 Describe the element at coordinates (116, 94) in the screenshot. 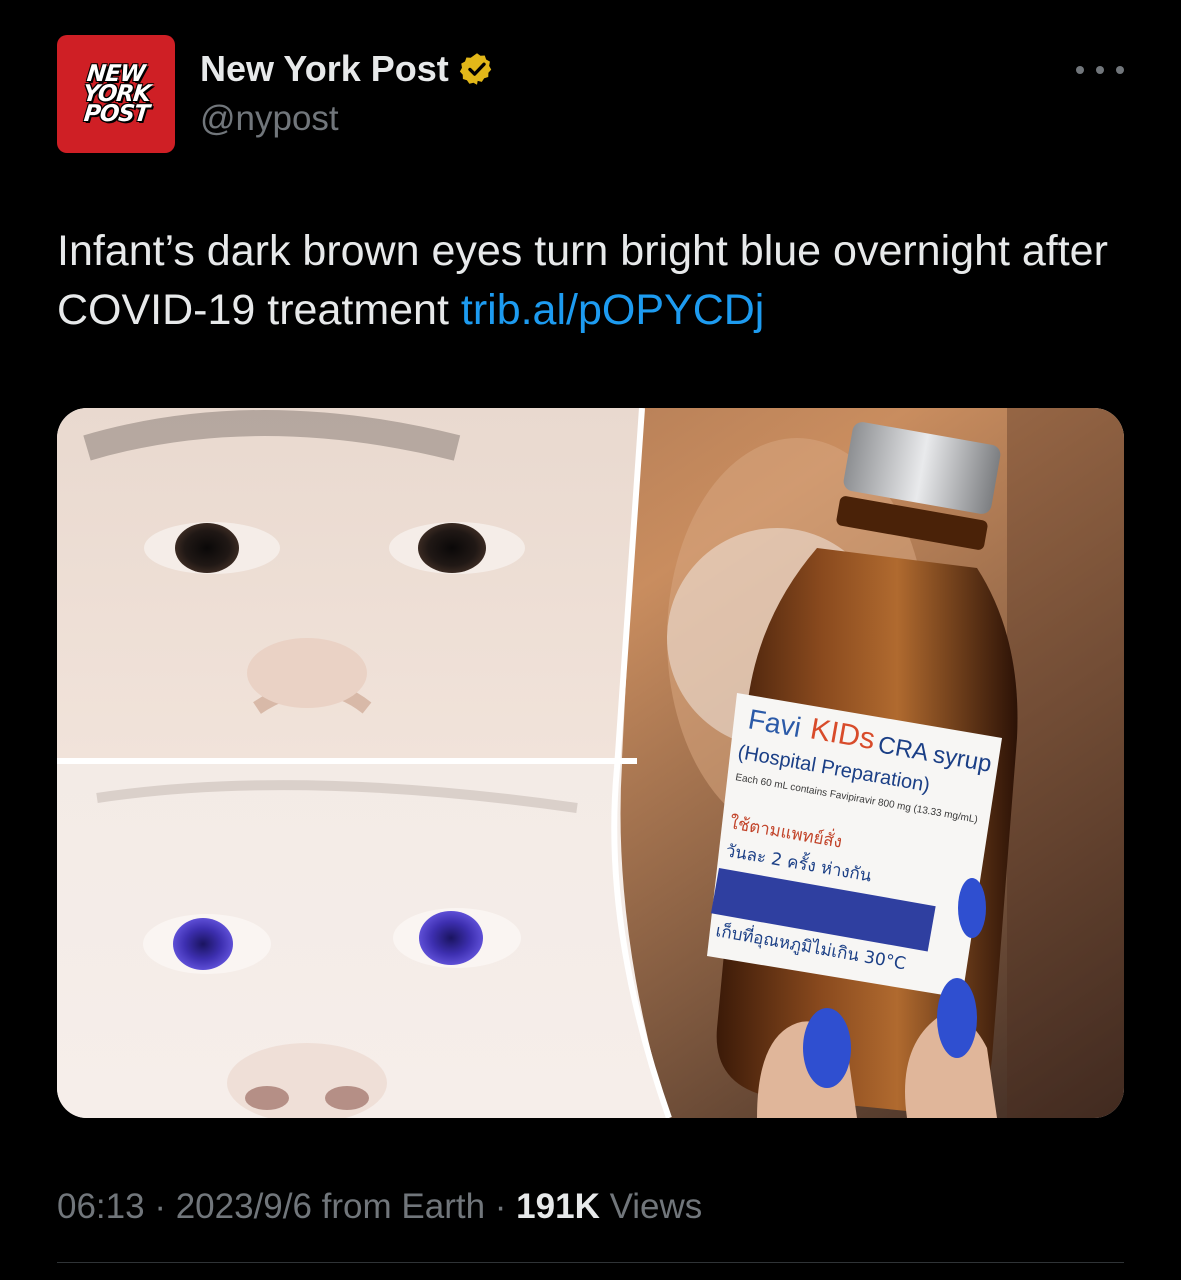

I see `avatar: NEW YORK POST` at that location.